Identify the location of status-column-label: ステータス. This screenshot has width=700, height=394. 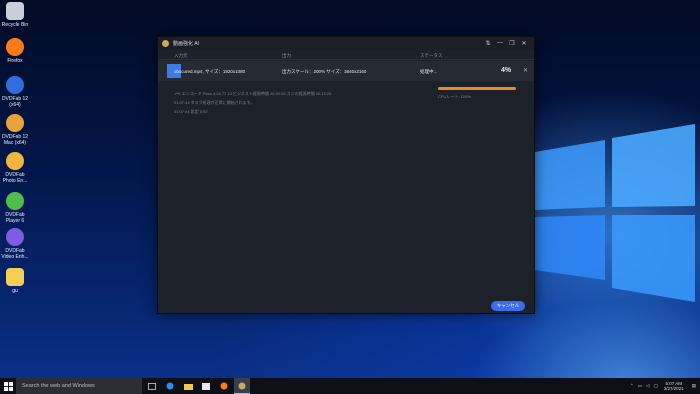
(431, 55).